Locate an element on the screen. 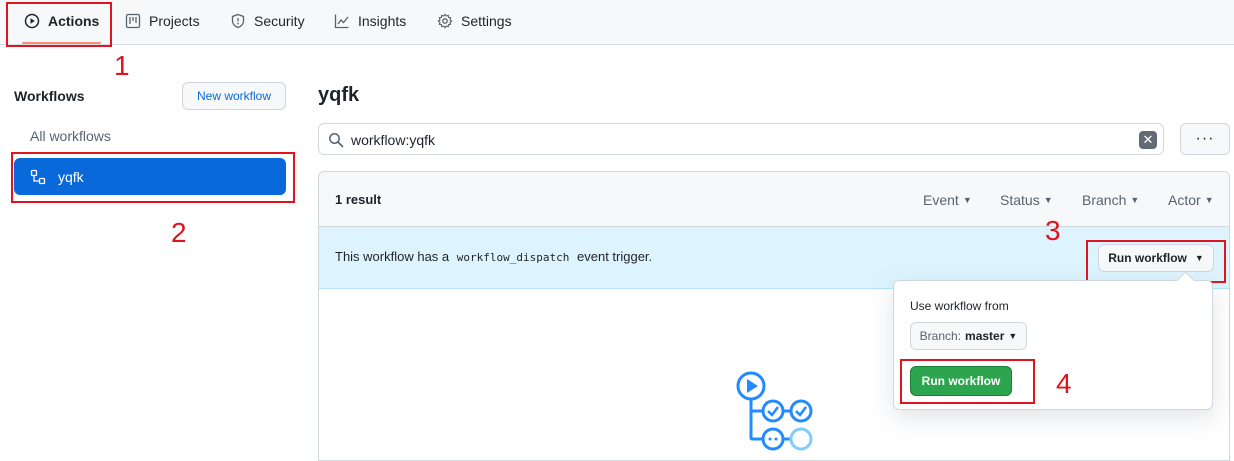  filter-branch: Branch ▼ is located at coordinates (1110, 200).